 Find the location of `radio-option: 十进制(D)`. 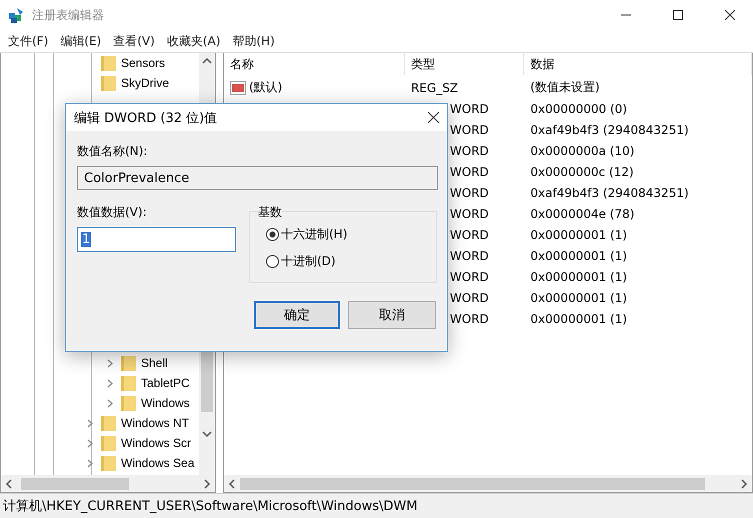

radio-option: 十进制(D) is located at coordinates (351, 261).